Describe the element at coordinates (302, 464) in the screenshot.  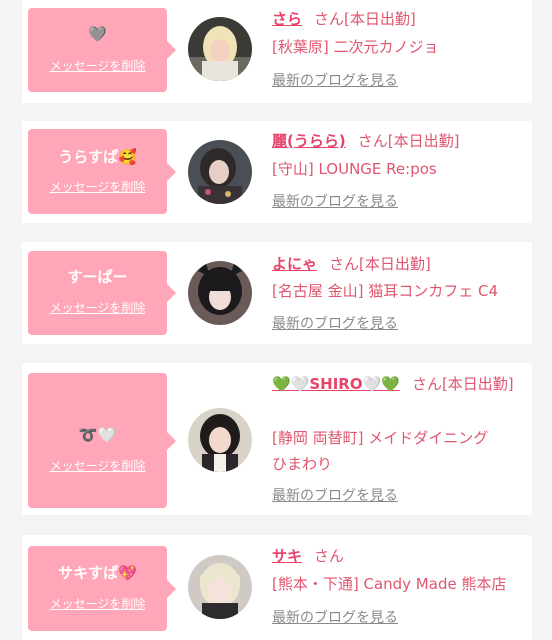
I see `shop-name-line: ひまわり` at that location.